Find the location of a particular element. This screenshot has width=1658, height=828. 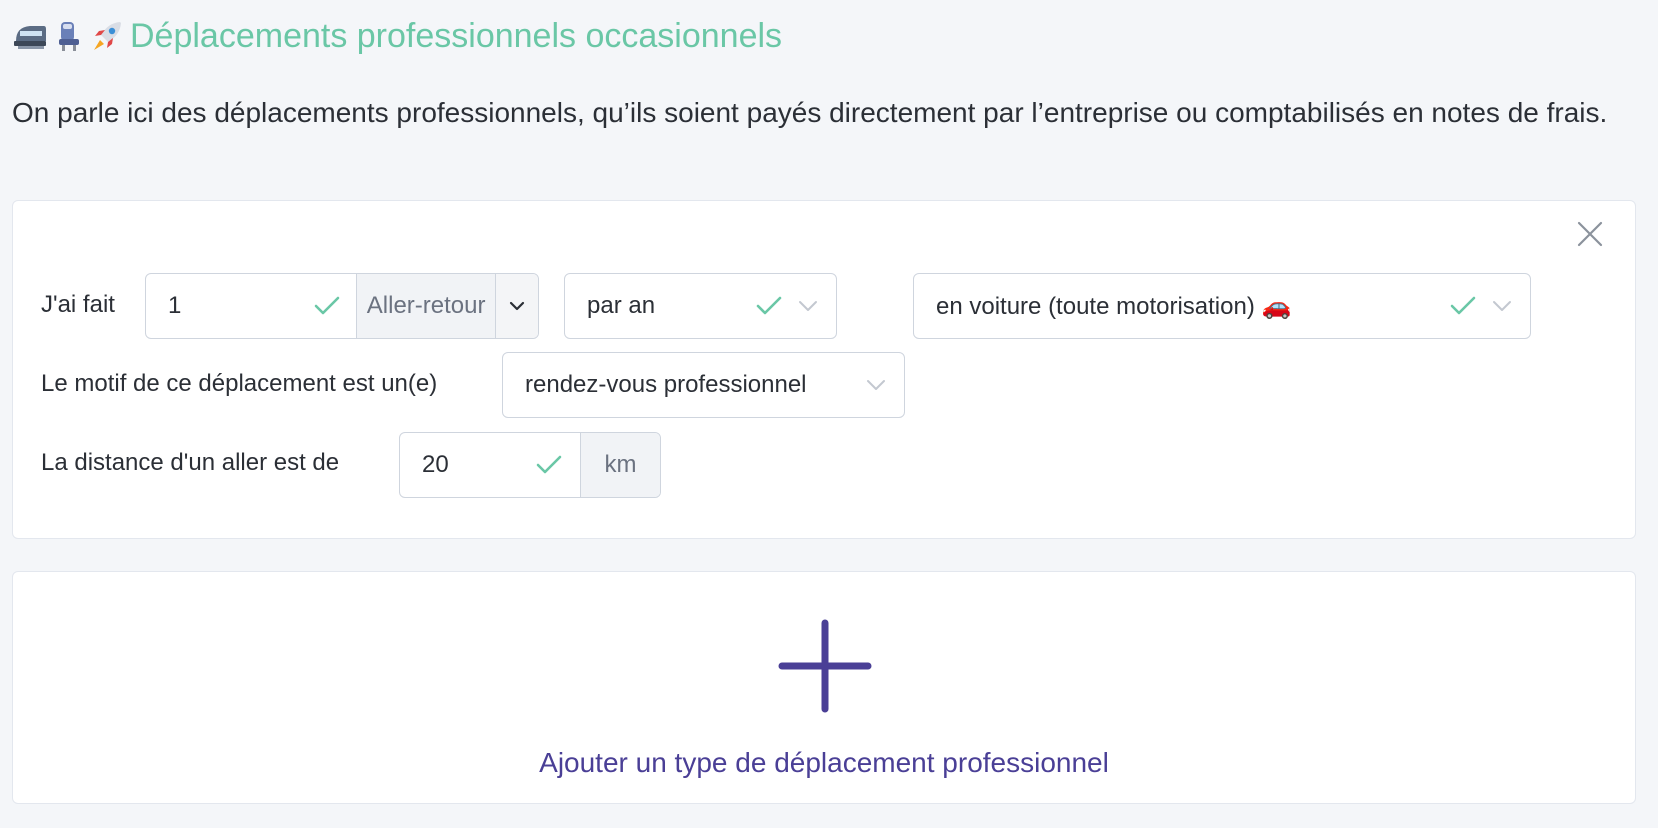

reason-value: rendez-vous professionnel is located at coordinates (666, 384).